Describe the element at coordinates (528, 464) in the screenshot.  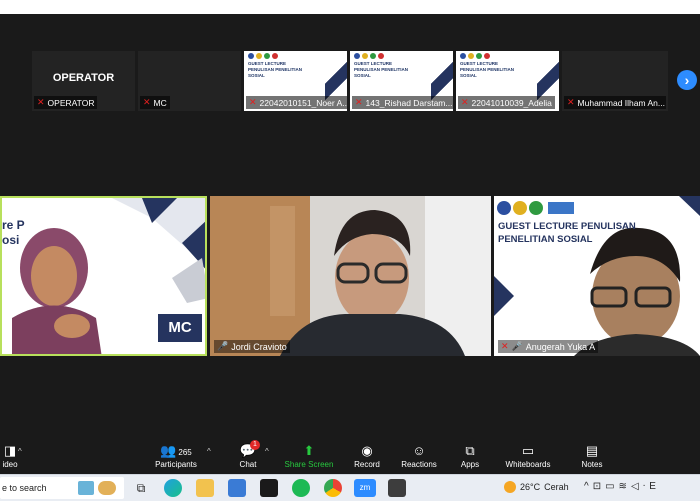
I see `control-label: Whiteboards` at that location.